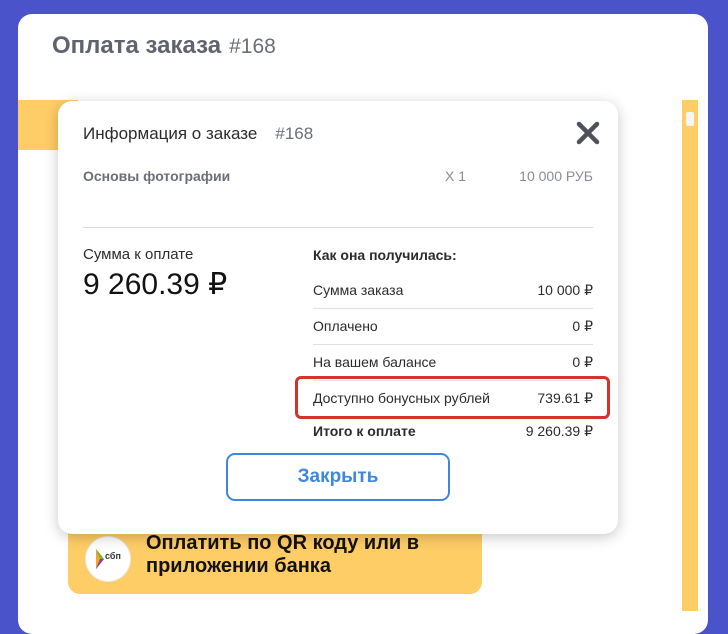 This screenshot has height=634, width=728. What do you see at coordinates (170, 133) in the screenshot?
I see `modal-title-text: Информация о заказе` at bounding box center [170, 133].